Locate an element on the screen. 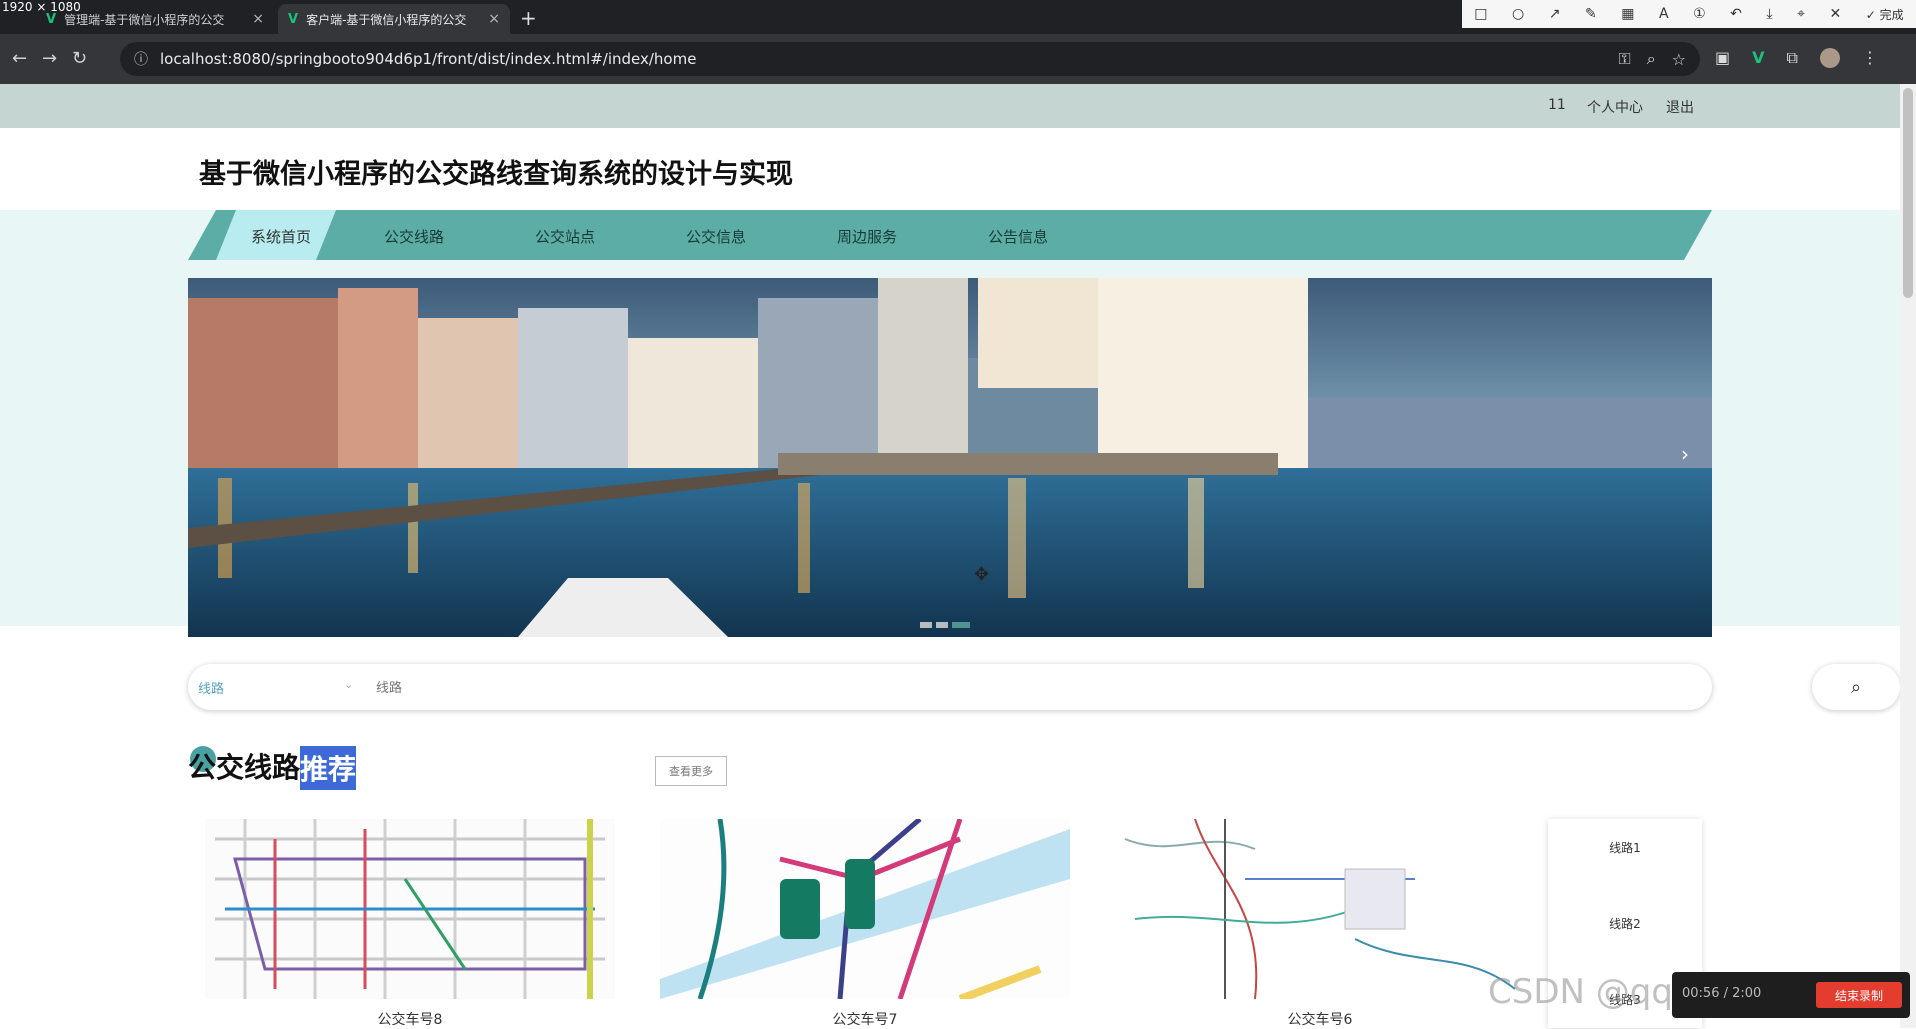  pin-icon: ⌖ is located at coordinates (1801, 14).